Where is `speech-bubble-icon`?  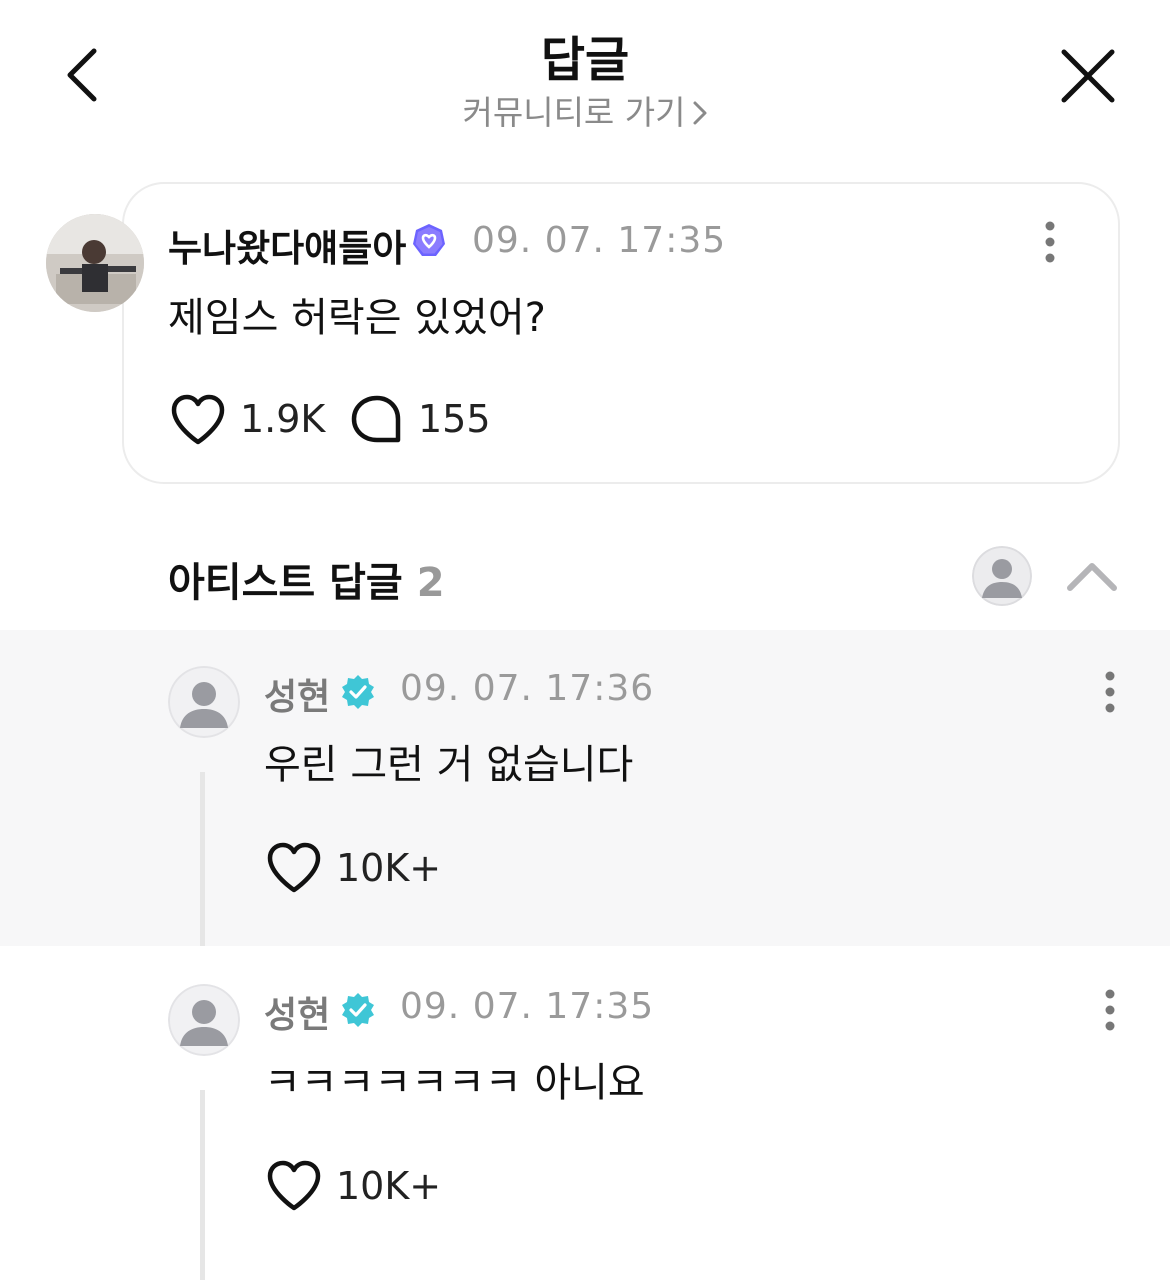 speech-bubble-icon is located at coordinates (377, 421).